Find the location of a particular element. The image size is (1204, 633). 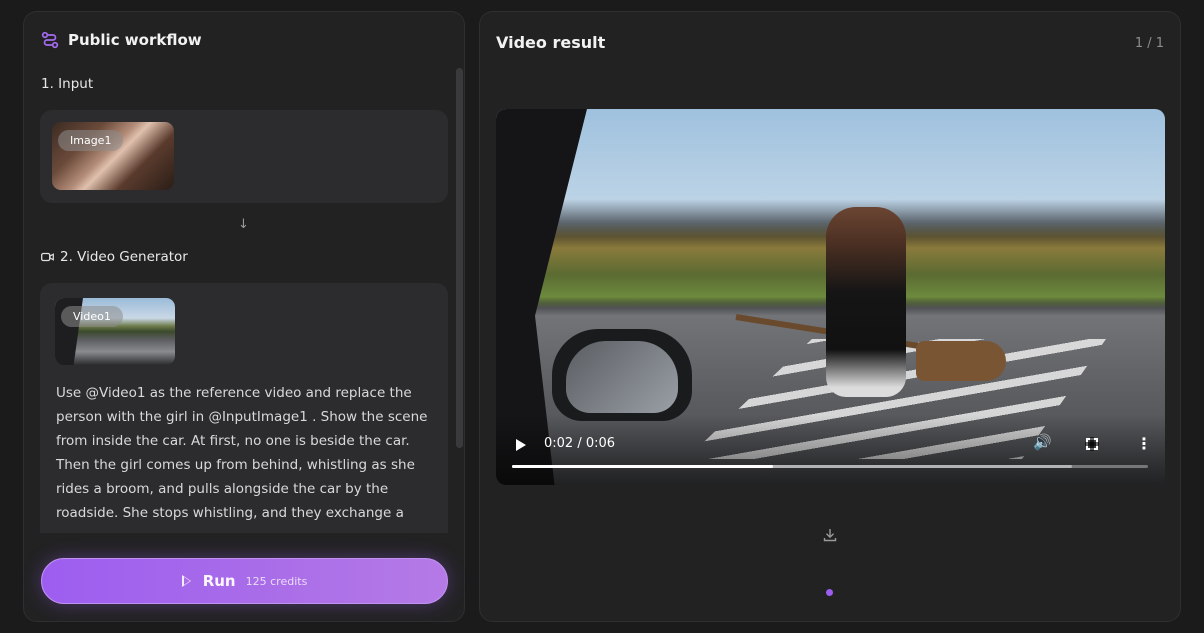

video-frame-mirror-glass is located at coordinates (622, 377).